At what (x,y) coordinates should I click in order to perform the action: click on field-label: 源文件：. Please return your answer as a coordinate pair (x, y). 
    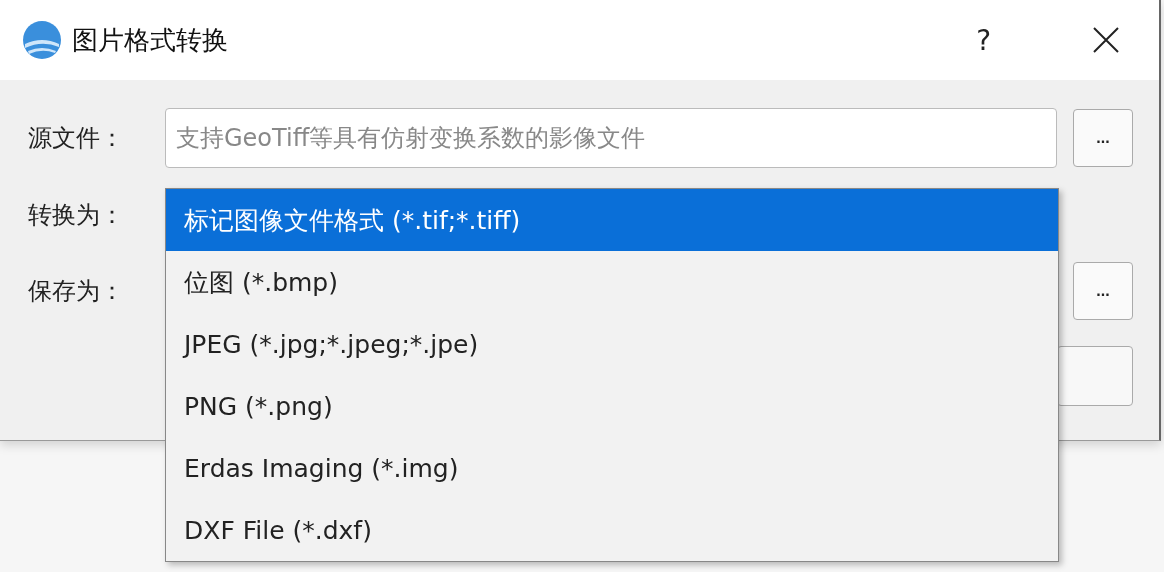
    Looking at the image, I should click on (76, 138).